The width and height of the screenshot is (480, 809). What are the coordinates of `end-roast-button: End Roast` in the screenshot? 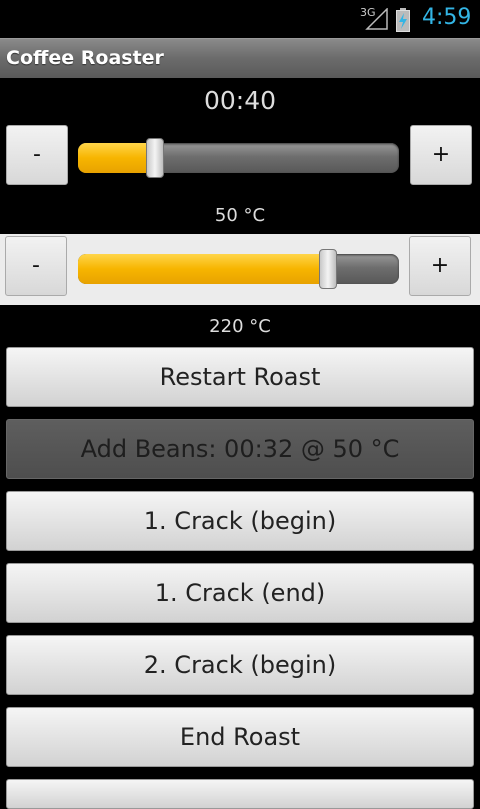 It's located at (240, 737).